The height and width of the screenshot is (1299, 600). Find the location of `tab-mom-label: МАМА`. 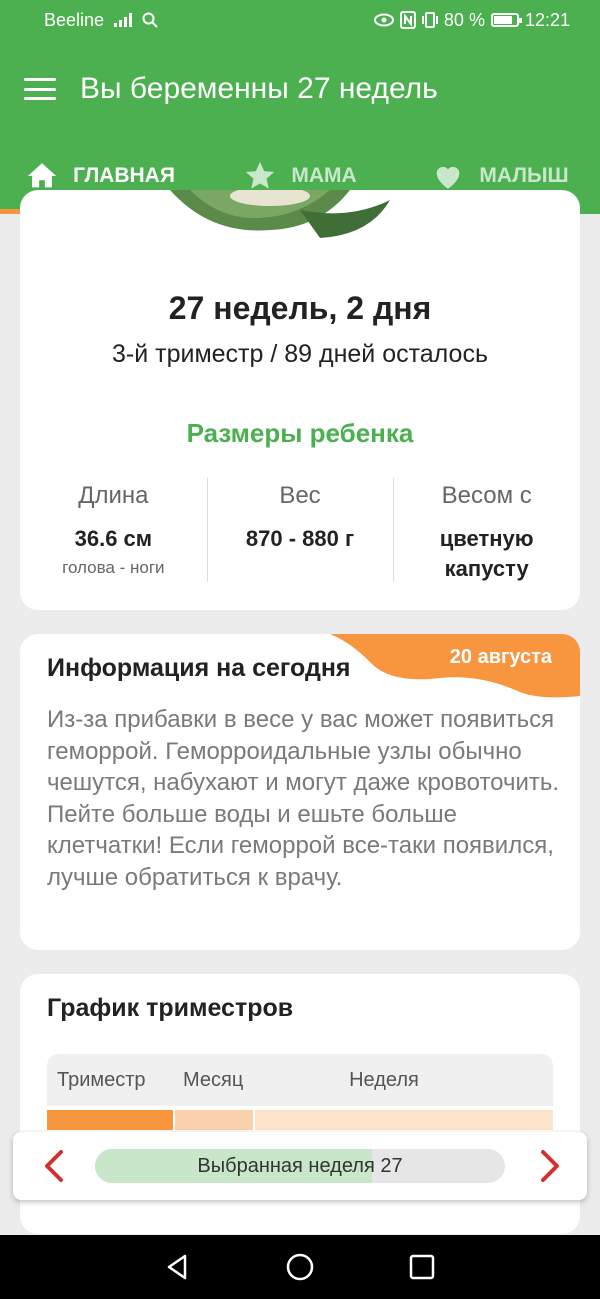

tab-mom-label: МАМА is located at coordinates (324, 175).